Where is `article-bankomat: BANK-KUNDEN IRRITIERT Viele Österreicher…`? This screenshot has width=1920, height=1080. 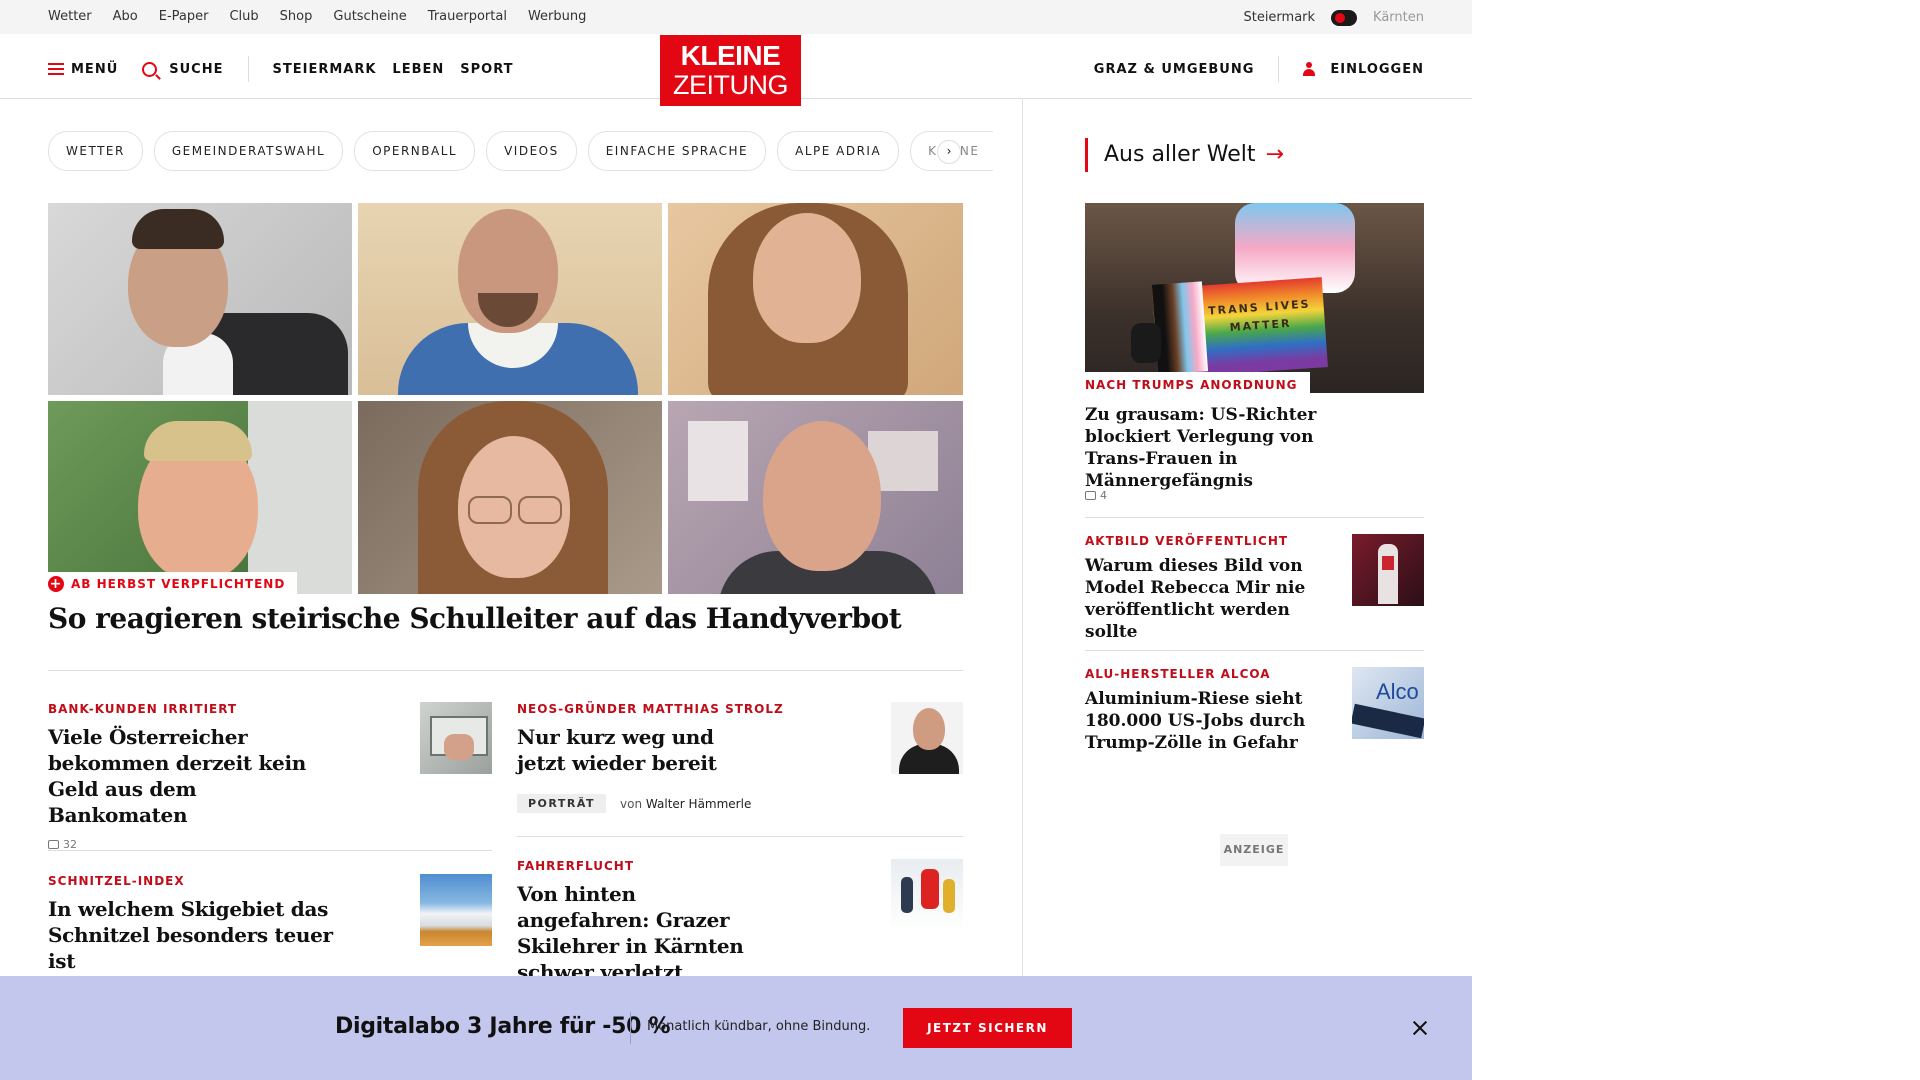
article-bankomat: BANK-KUNDEN IRRITIERT Viele Österreicher… is located at coordinates (193, 776).